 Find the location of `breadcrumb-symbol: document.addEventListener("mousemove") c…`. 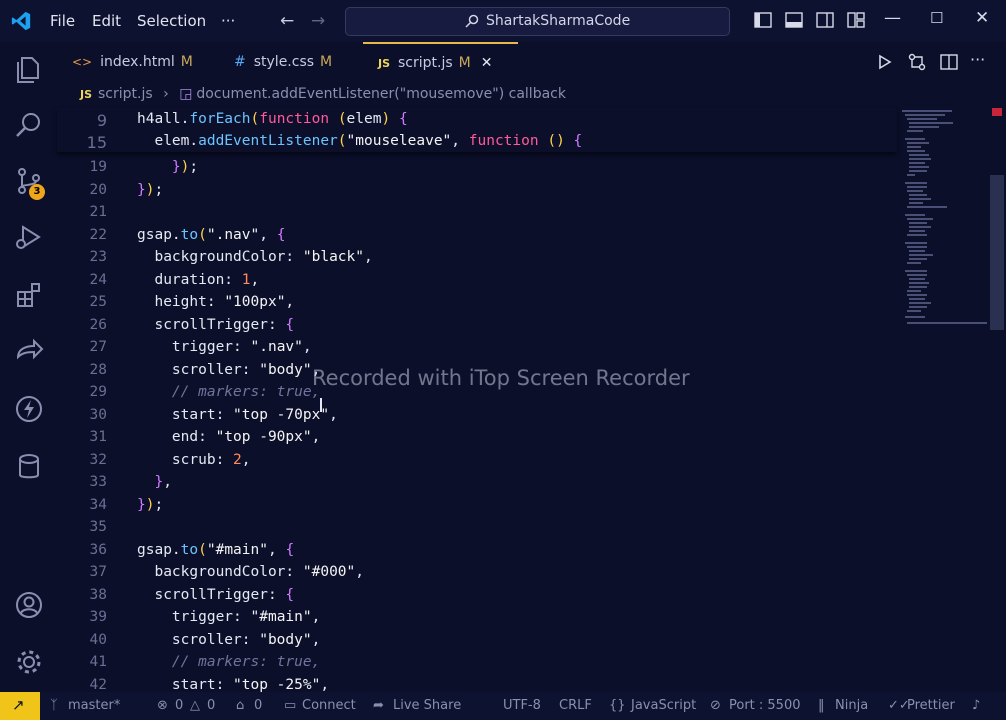

breadcrumb-symbol: document.addEventListener("mousemove") c… is located at coordinates (381, 94).